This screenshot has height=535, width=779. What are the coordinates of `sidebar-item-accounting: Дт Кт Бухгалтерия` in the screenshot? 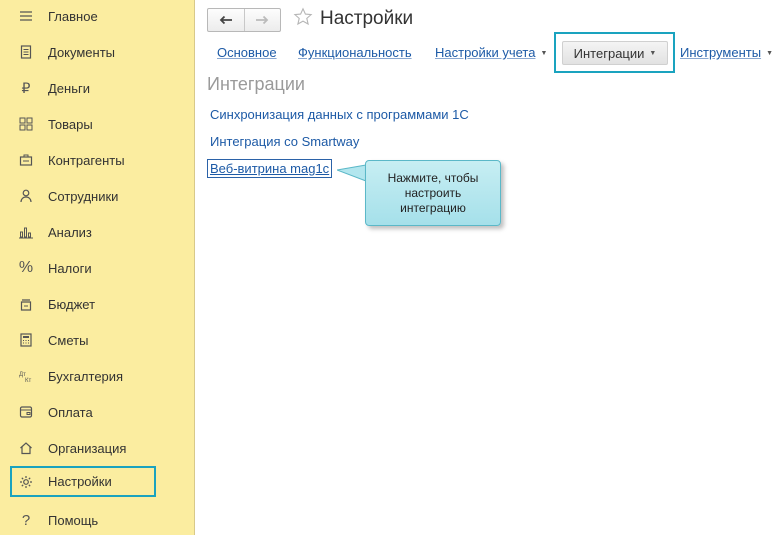 It's located at (83, 376).